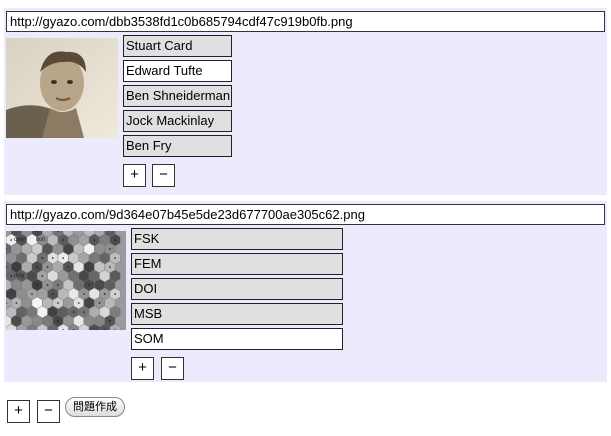 Image resolution: width=611 pixels, height=436 pixels. What do you see at coordinates (19, 240) in the screenshot?
I see `thumb-label: cow` at bounding box center [19, 240].